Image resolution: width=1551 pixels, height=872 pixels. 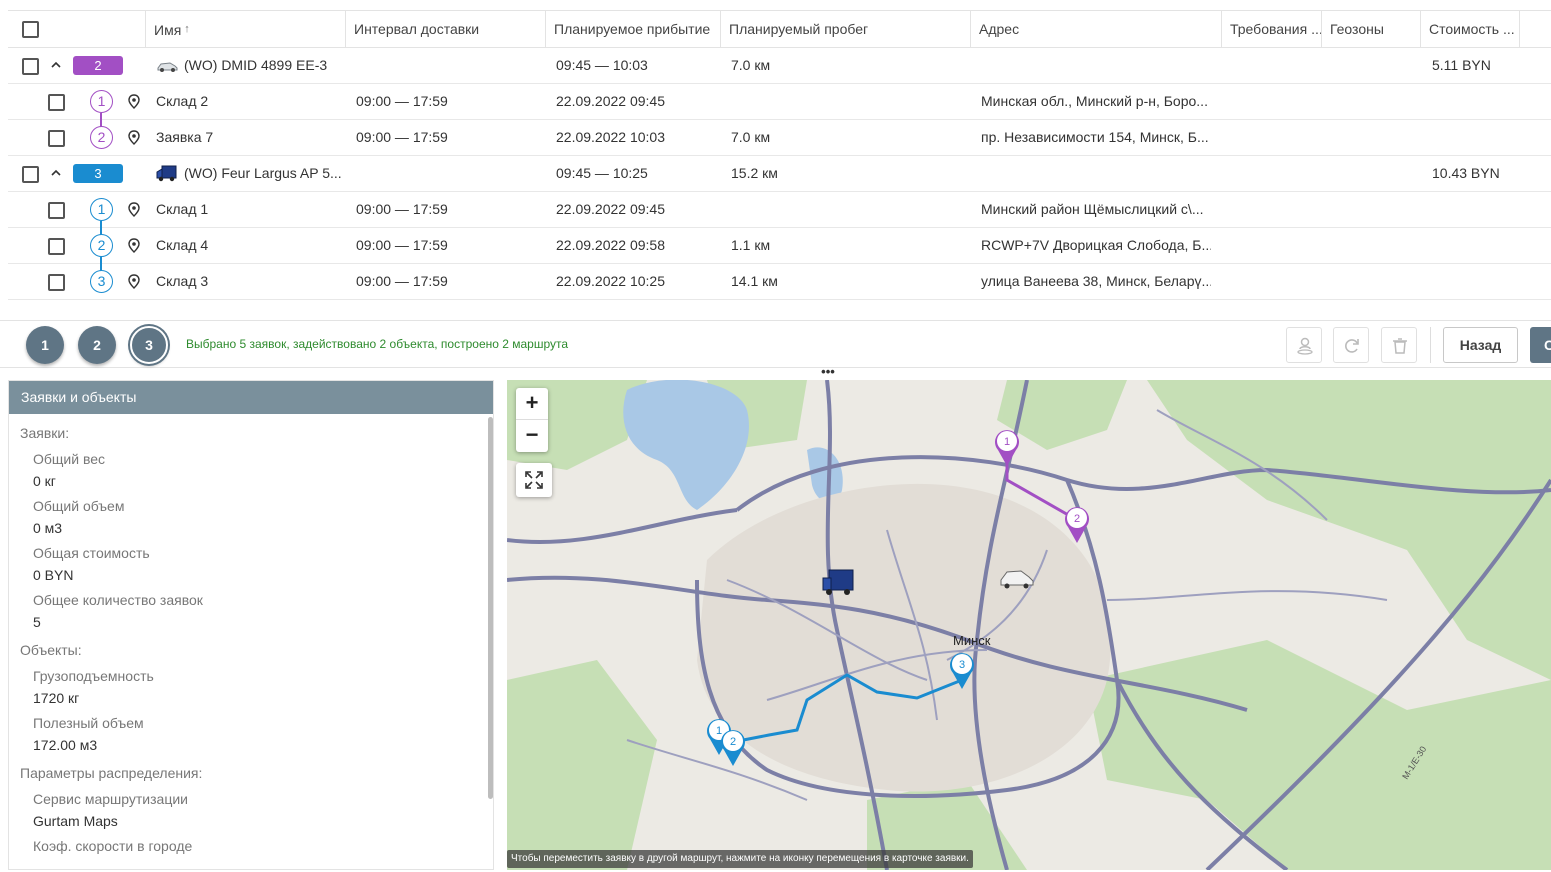 What do you see at coordinates (632, 29) in the screenshot?
I see `col-header-arrival: Планируемое прибытие` at bounding box center [632, 29].